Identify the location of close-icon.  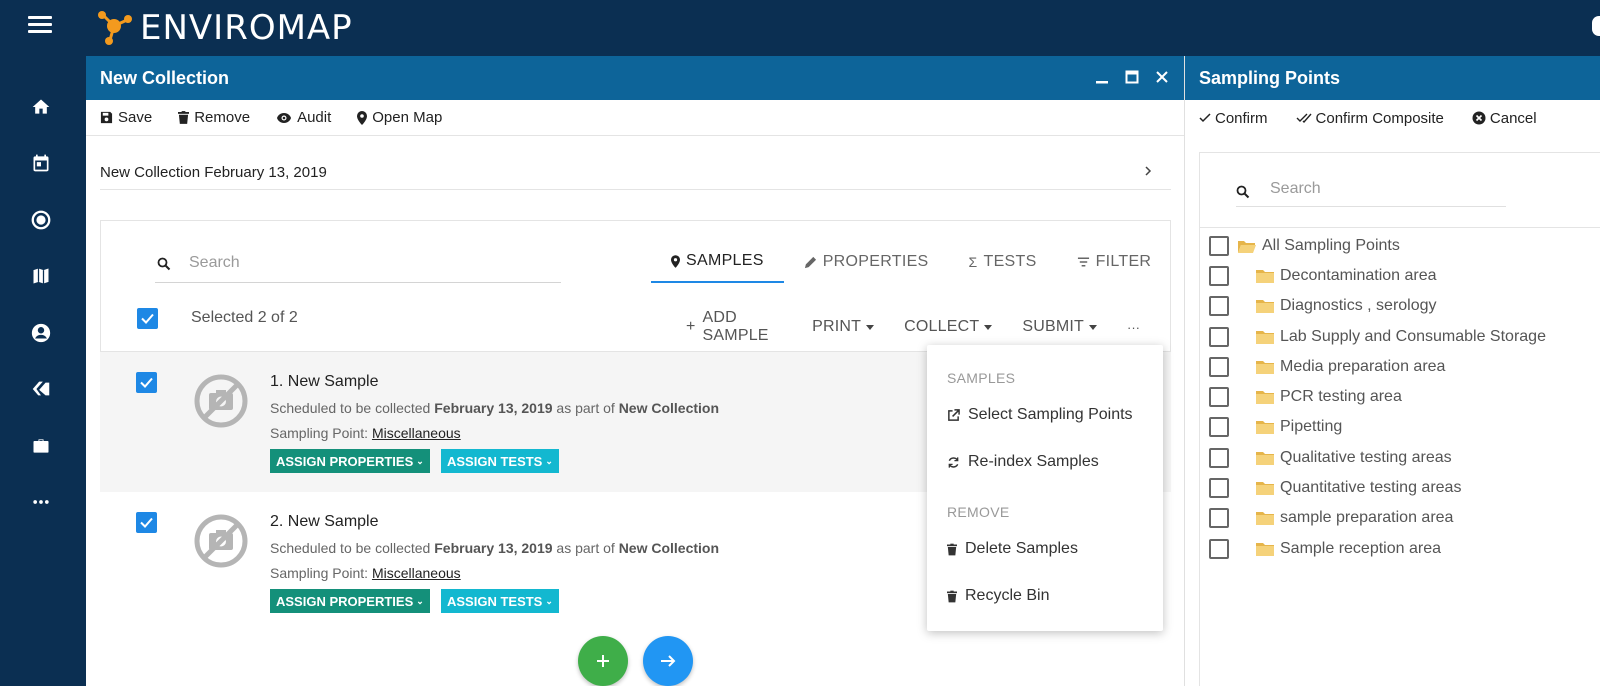
(1162, 77).